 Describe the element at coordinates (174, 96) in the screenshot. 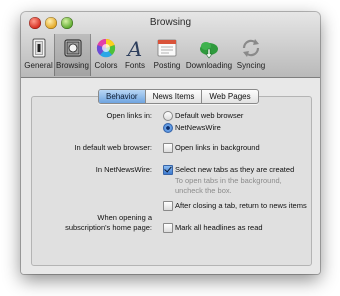

I see `tab-news-items: News Items` at that location.